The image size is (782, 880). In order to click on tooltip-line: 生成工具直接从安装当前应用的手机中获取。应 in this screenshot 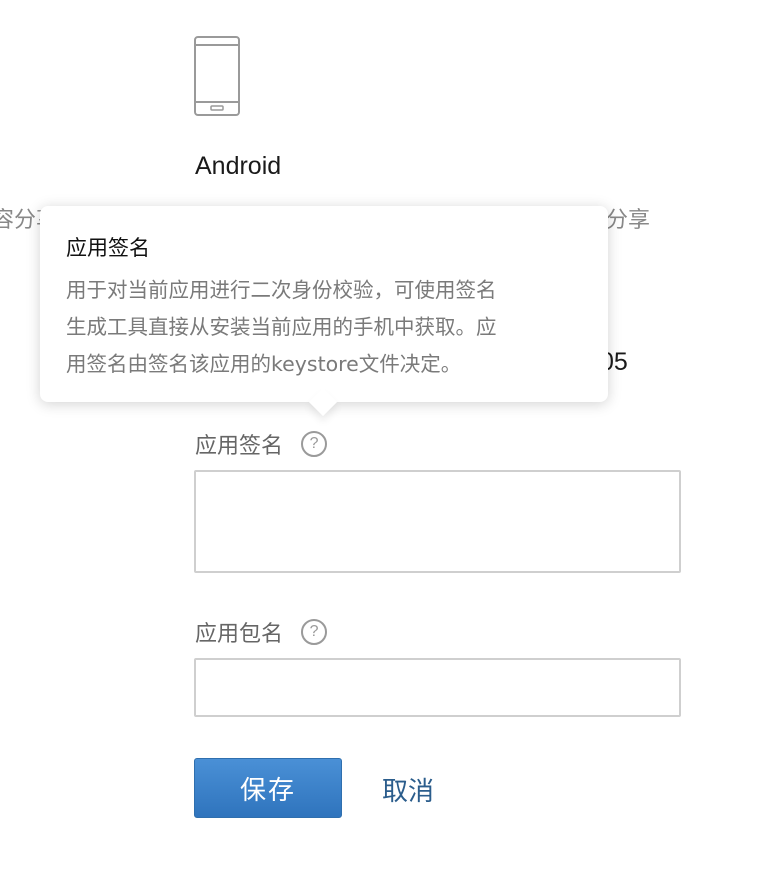, I will do `click(281, 327)`.